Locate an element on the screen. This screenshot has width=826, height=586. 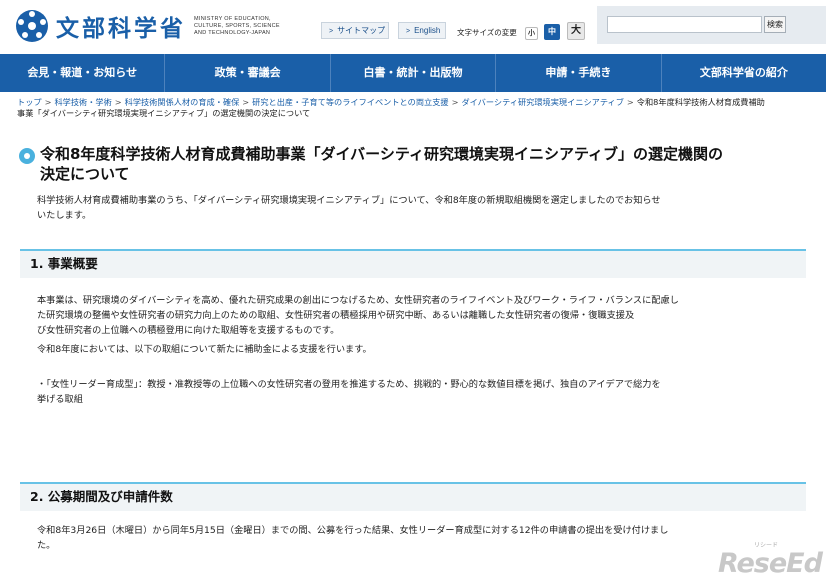
search-input is located at coordinates (684, 24).